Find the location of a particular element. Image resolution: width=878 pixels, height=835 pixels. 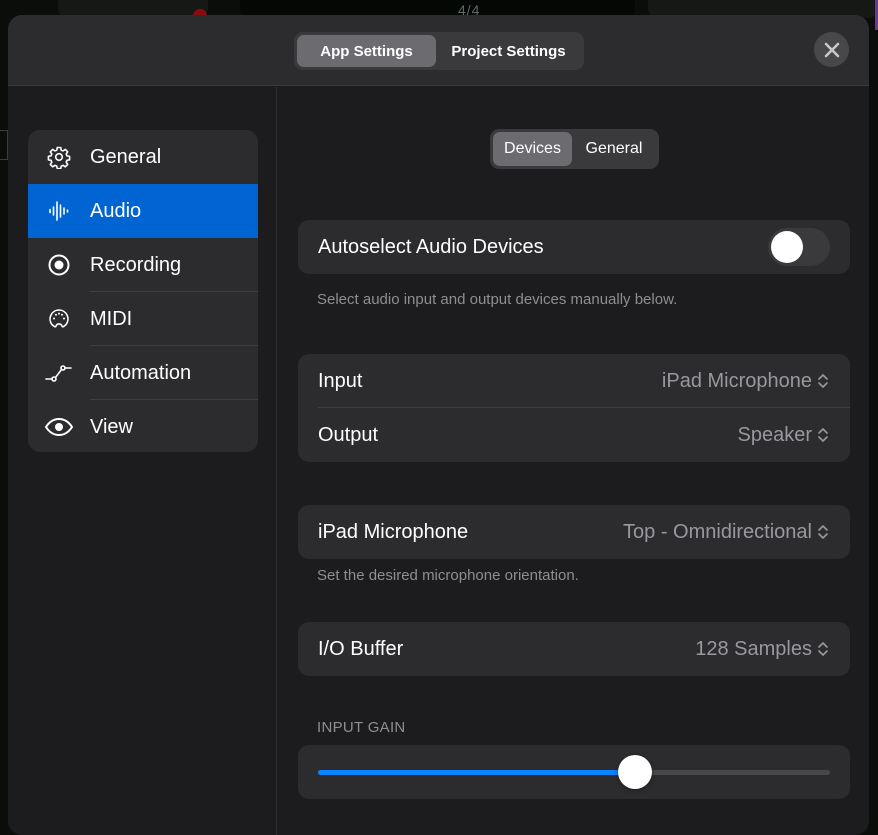

tab-app-settings: App Settings is located at coordinates (366, 51).